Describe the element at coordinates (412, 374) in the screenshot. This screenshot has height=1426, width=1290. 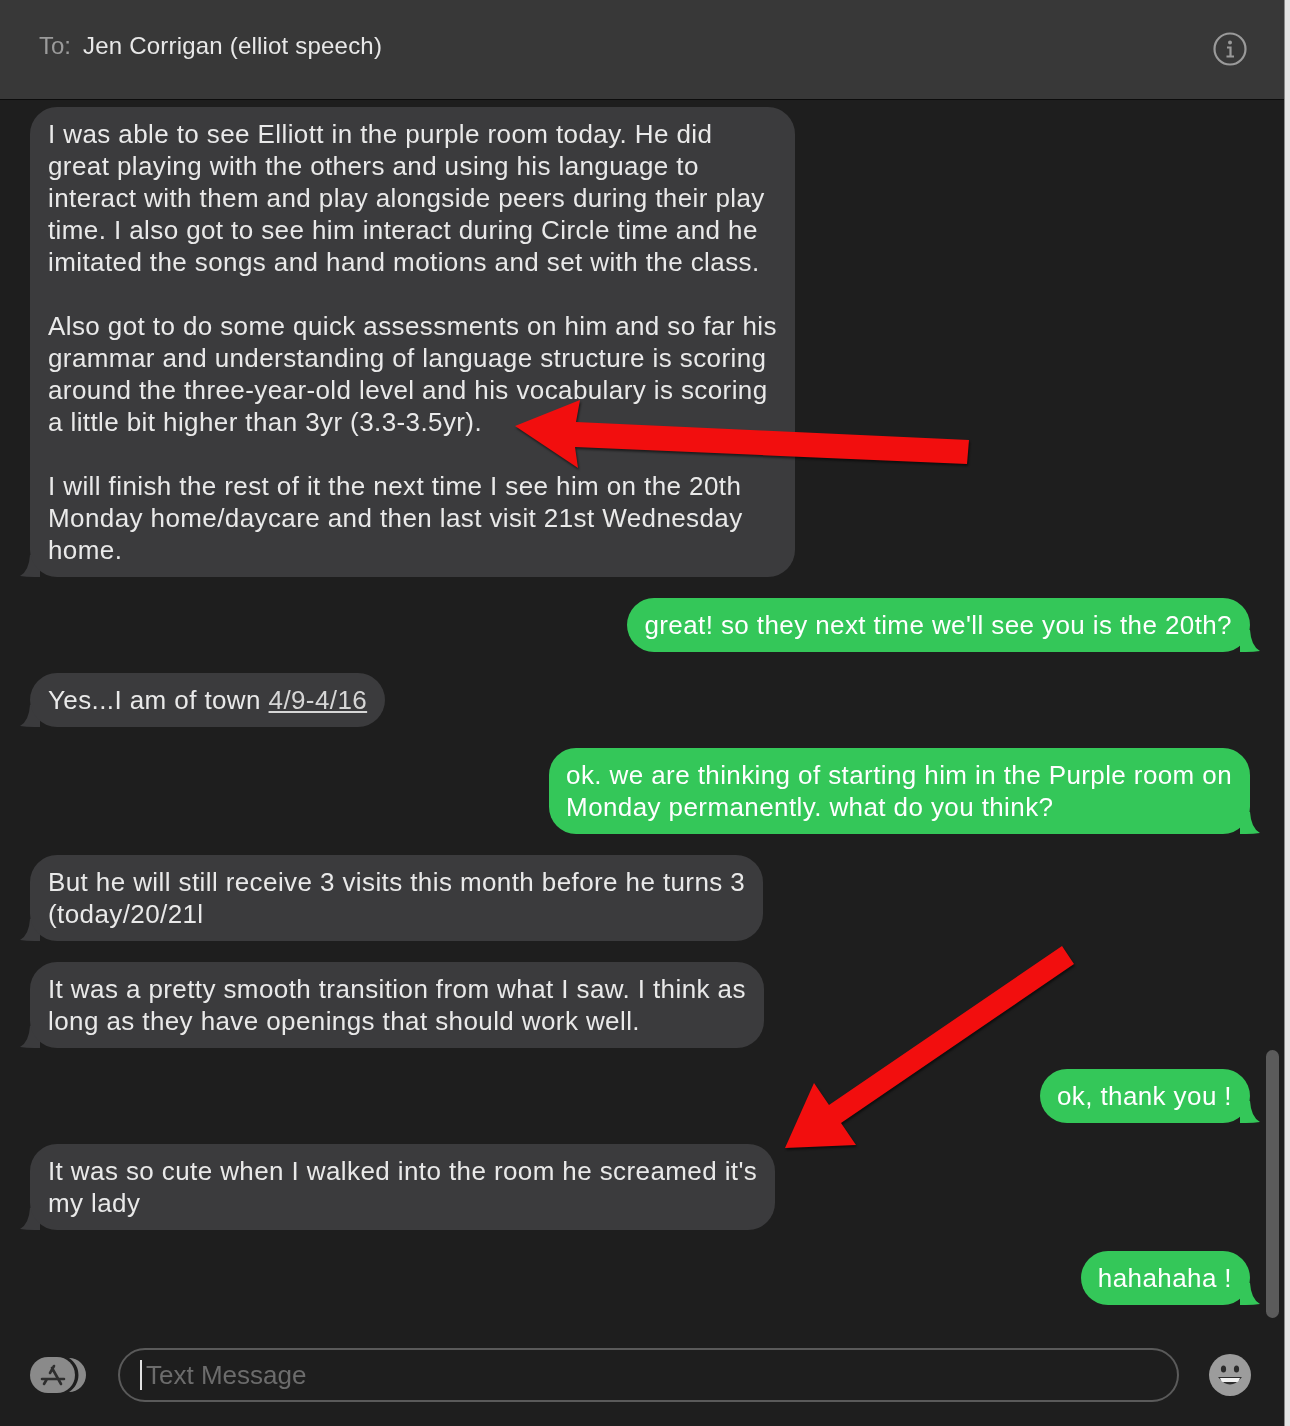
I see `message-text: Also got to do some quick assessments on him and so far his grammar and understanding of language structure is scoring around the three-year-old level and his vocabulary is scoring a little bit higher than 3yr (3.3-3.5yr).` at that location.